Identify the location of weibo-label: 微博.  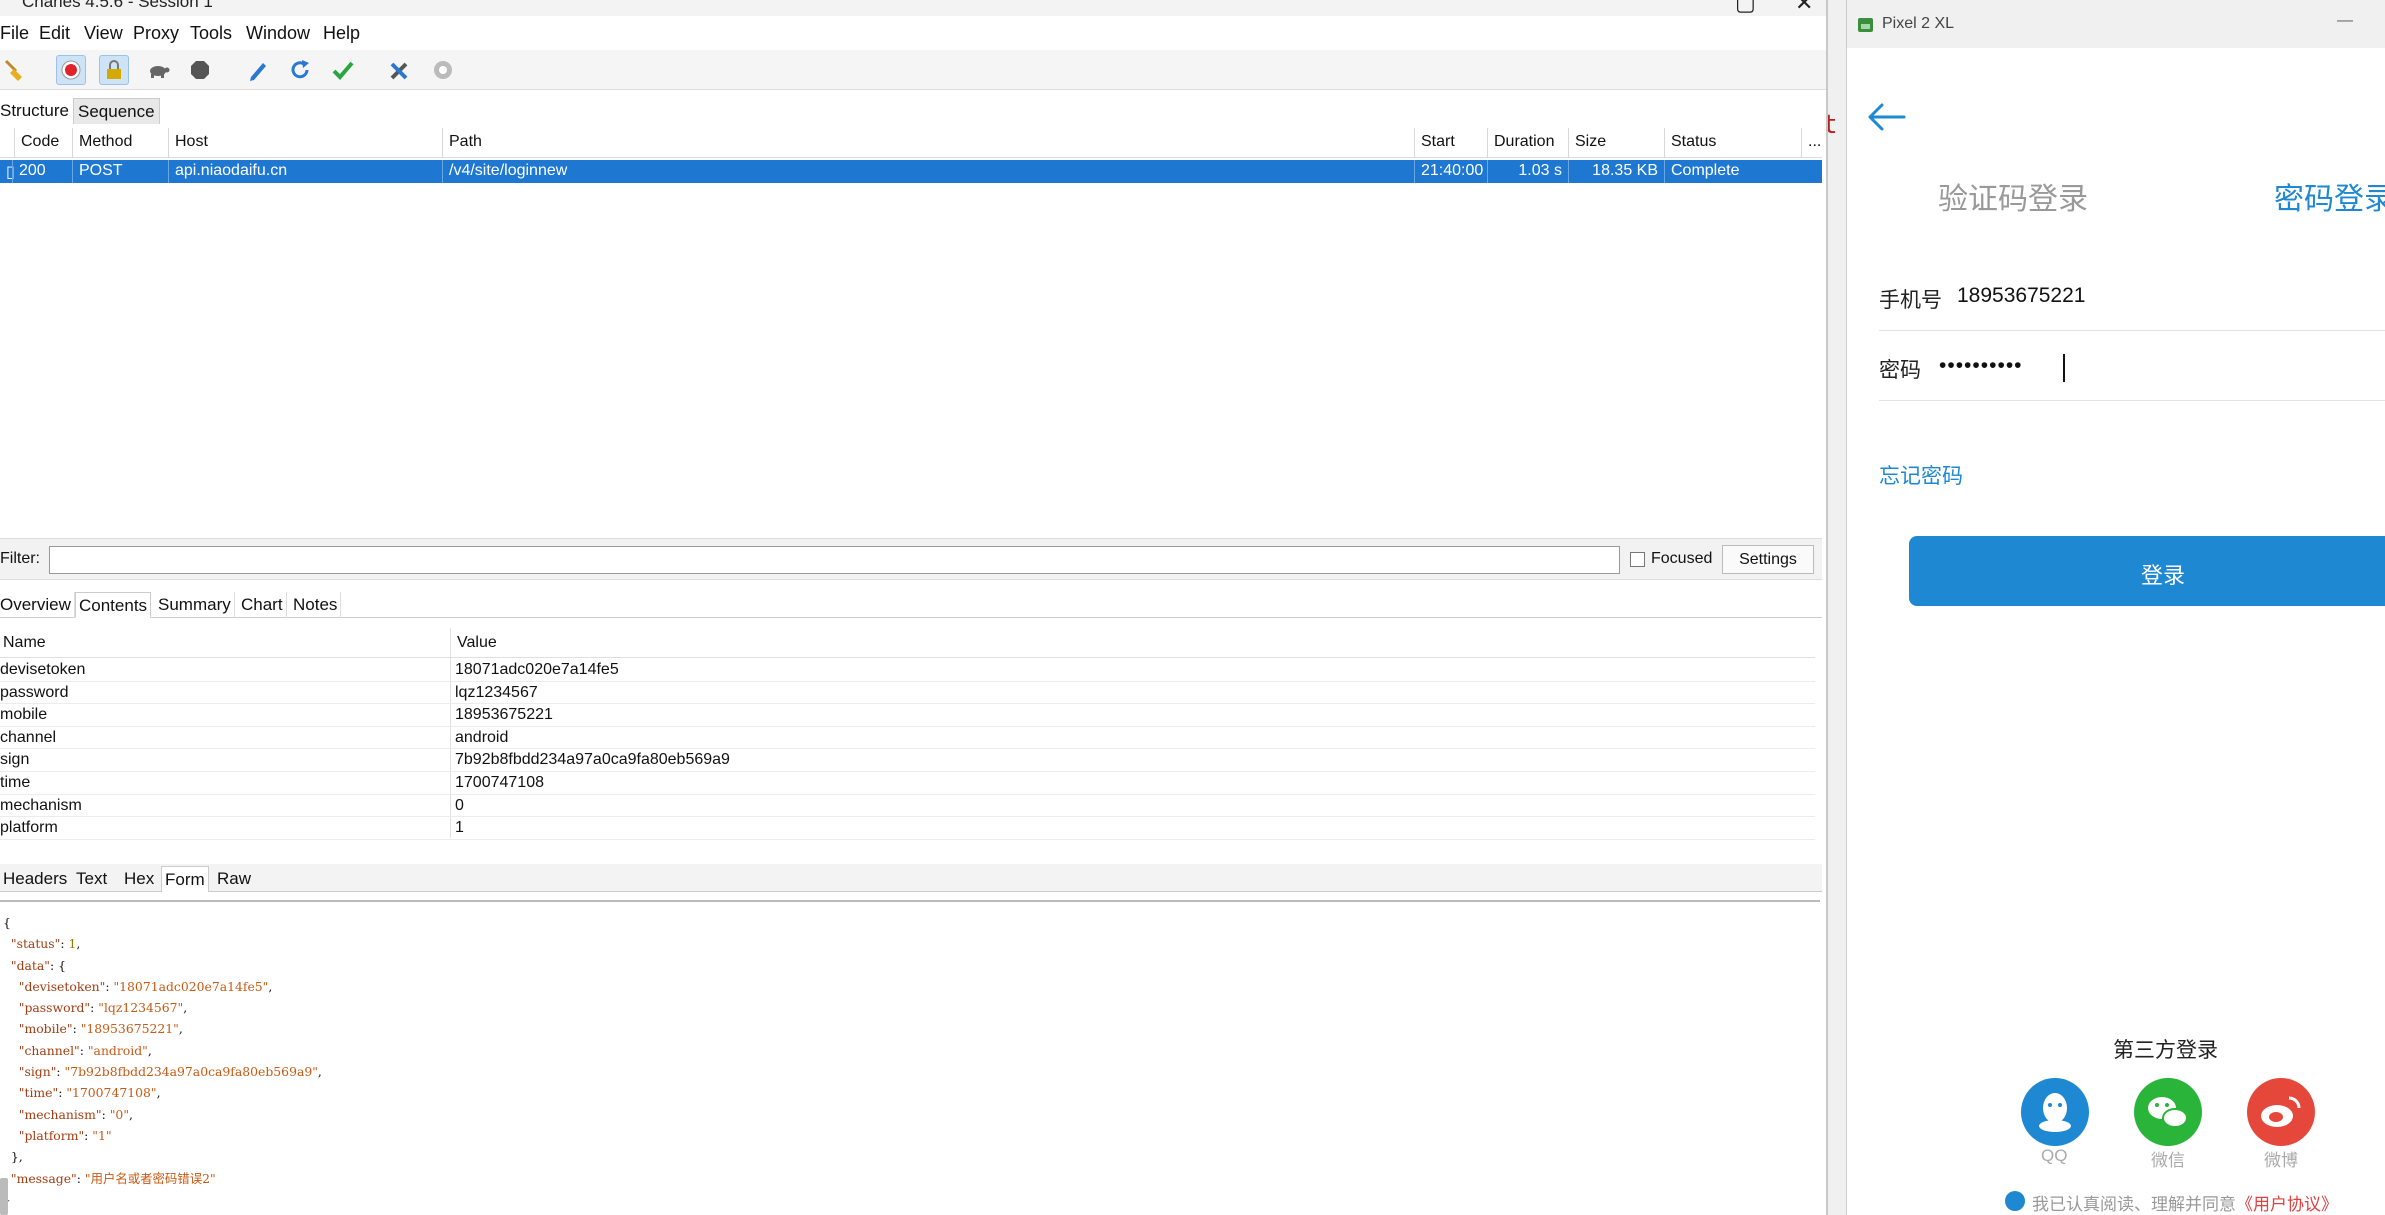
(2281, 1160).